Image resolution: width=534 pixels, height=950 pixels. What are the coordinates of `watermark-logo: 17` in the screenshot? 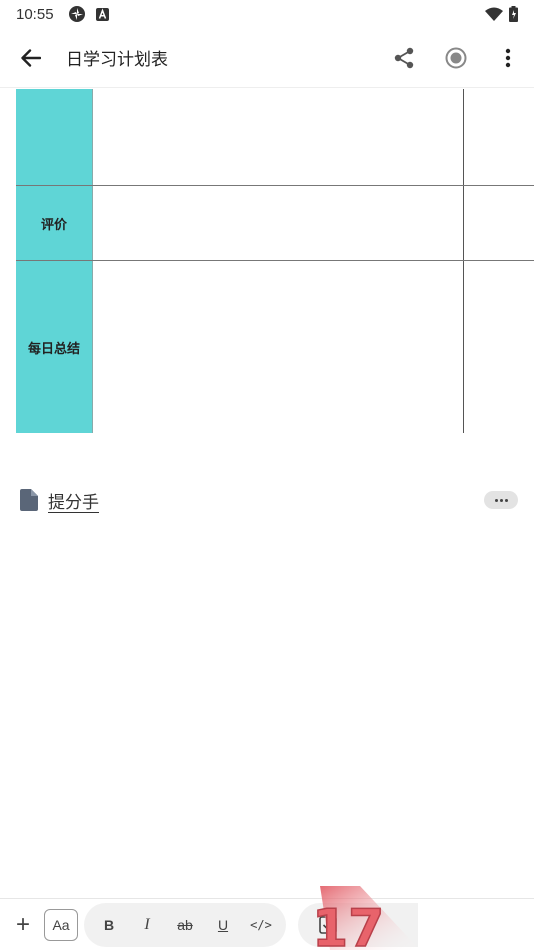 It's located at (365, 918).